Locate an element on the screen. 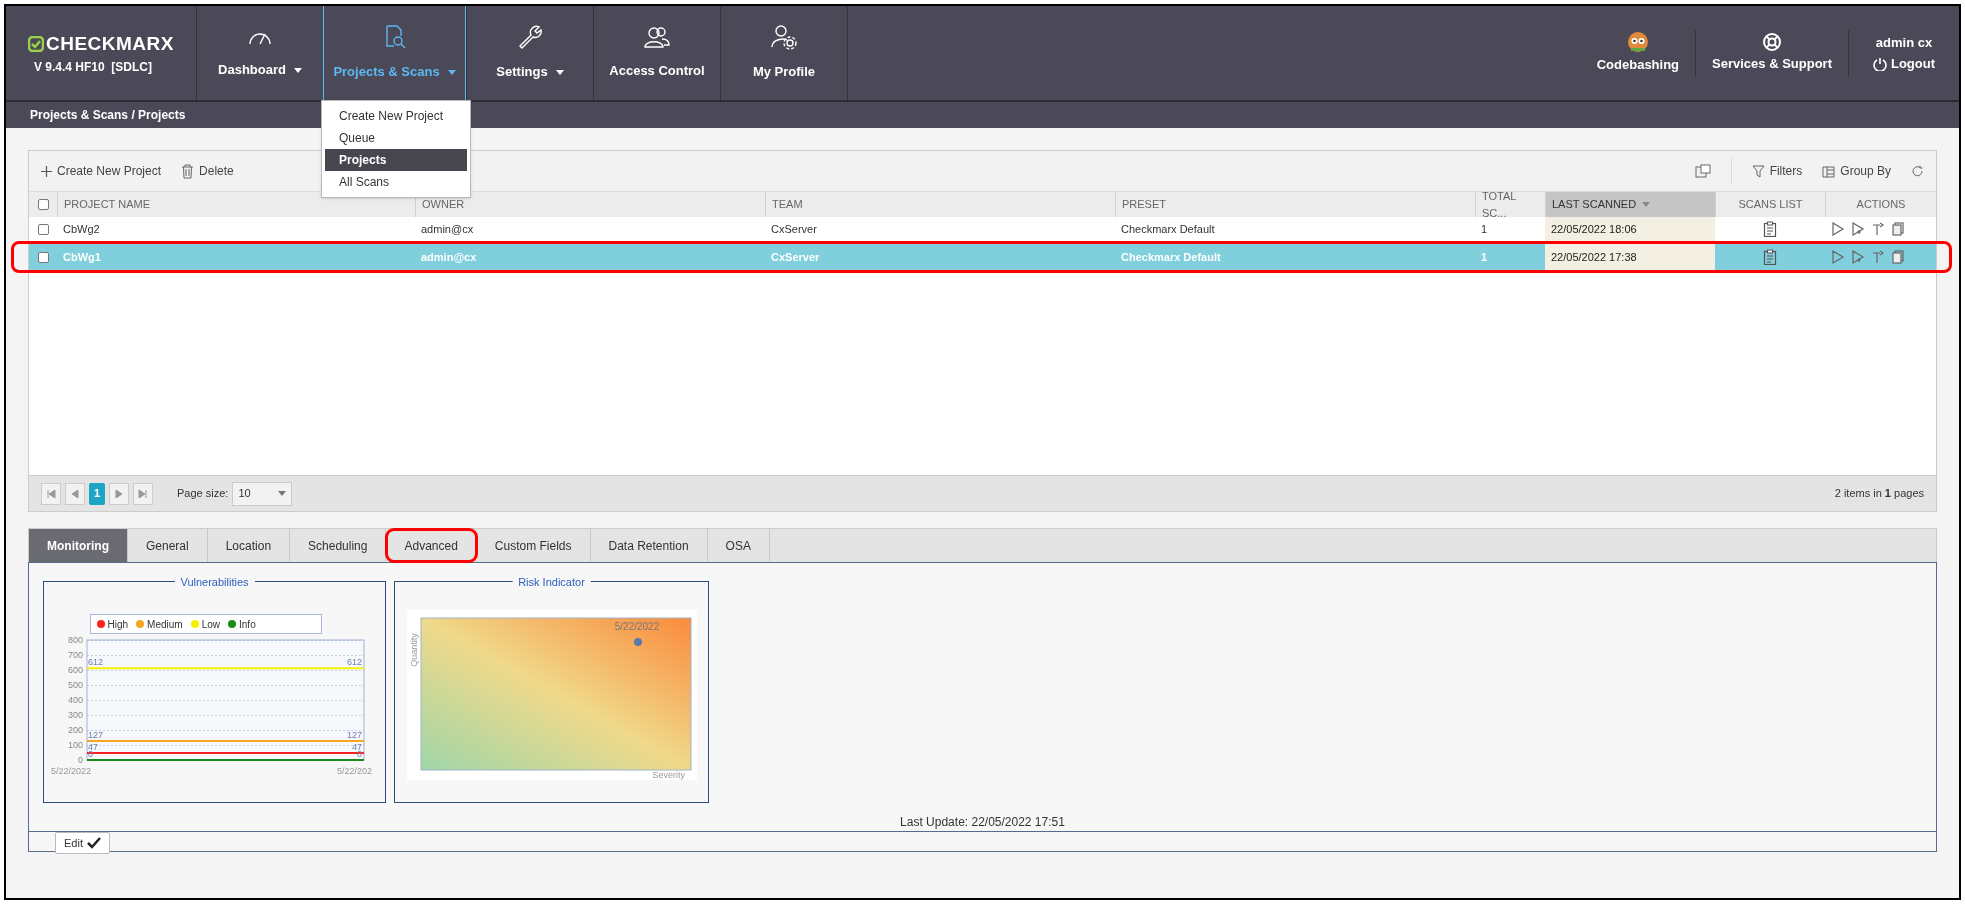  plus-icon is located at coordinates (46, 171).